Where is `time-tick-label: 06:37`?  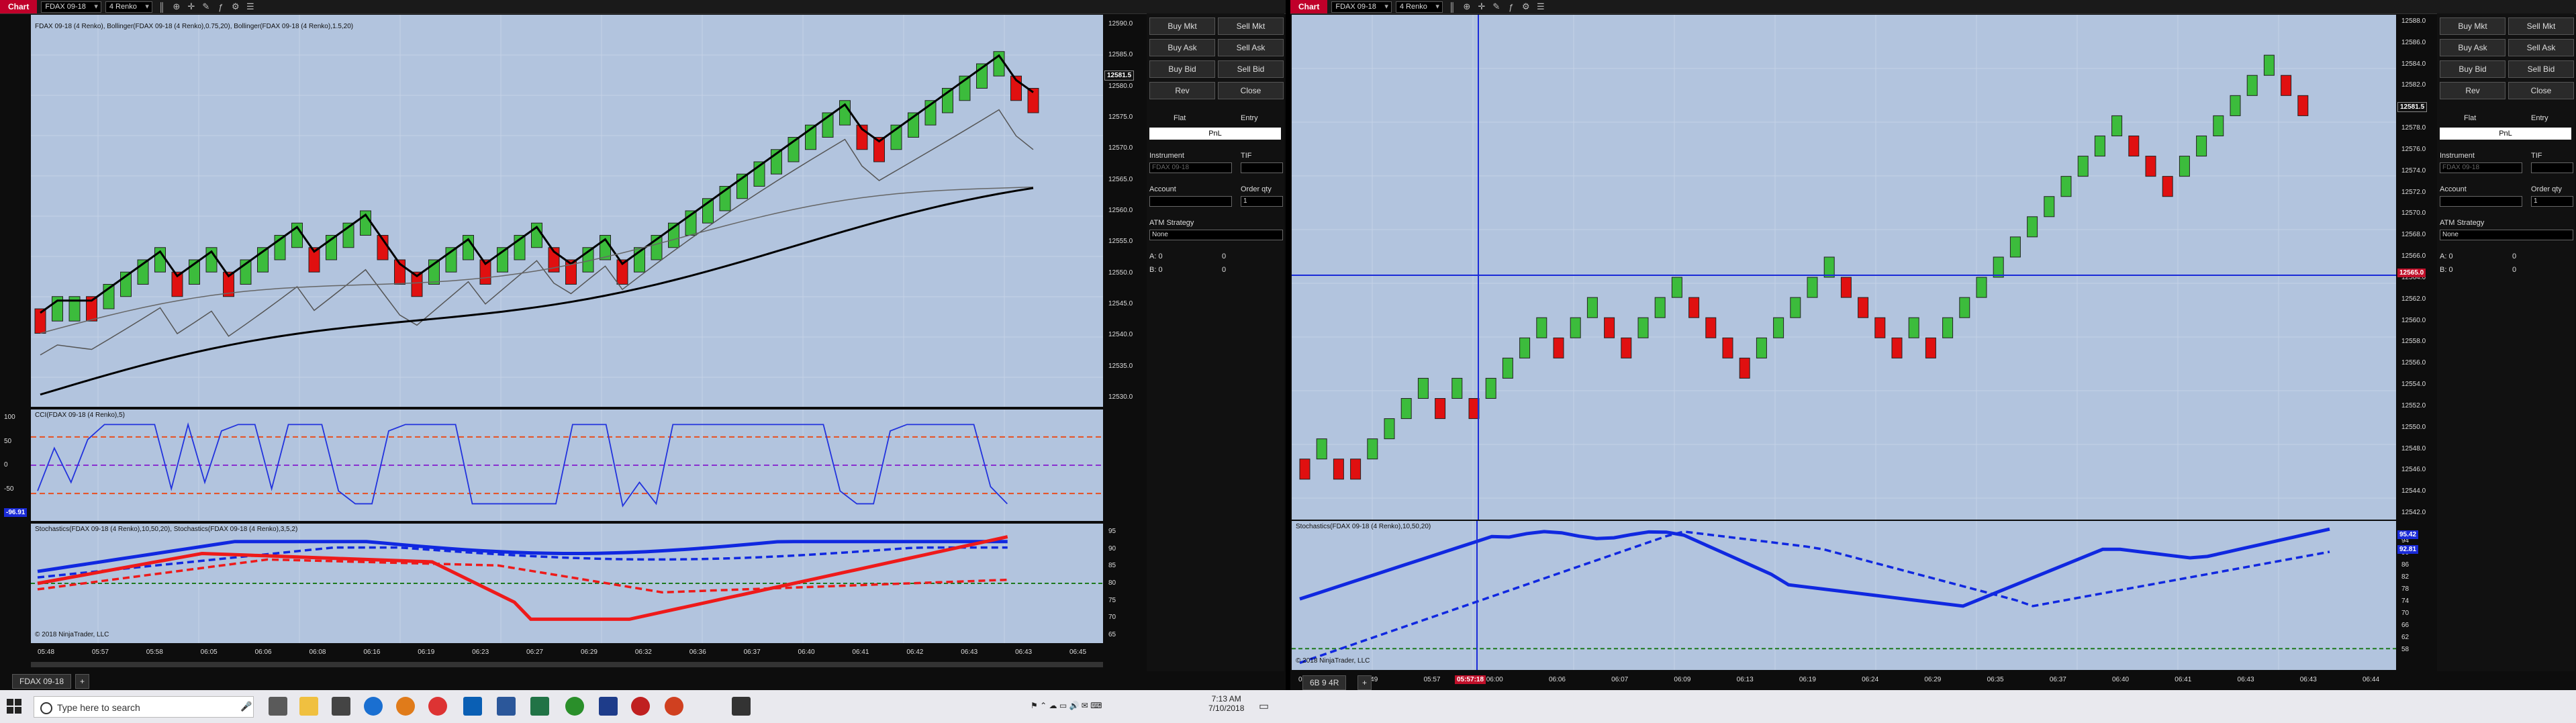 time-tick-label: 06:37 is located at coordinates (752, 652).